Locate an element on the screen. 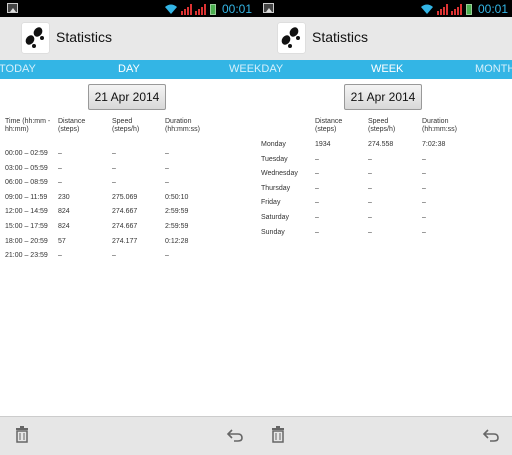 The height and width of the screenshot is (455, 512). day-row-cell-distance: 230 is located at coordinates (64, 197).